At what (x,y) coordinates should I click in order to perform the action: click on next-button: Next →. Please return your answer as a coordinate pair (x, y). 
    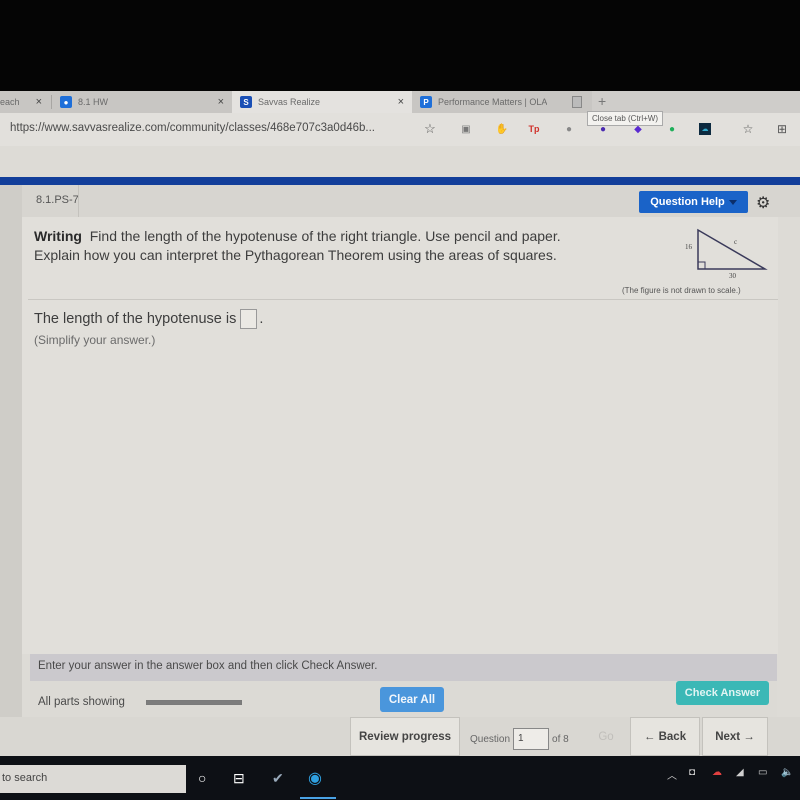
    Looking at the image, I should click on (735, 736).